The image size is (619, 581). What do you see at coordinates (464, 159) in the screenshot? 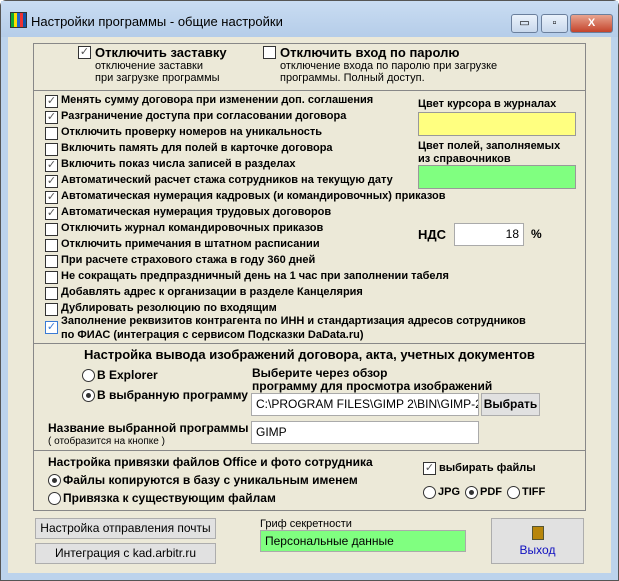
I see `fields-color-label: из справочников` at bounding box center [464, 159].